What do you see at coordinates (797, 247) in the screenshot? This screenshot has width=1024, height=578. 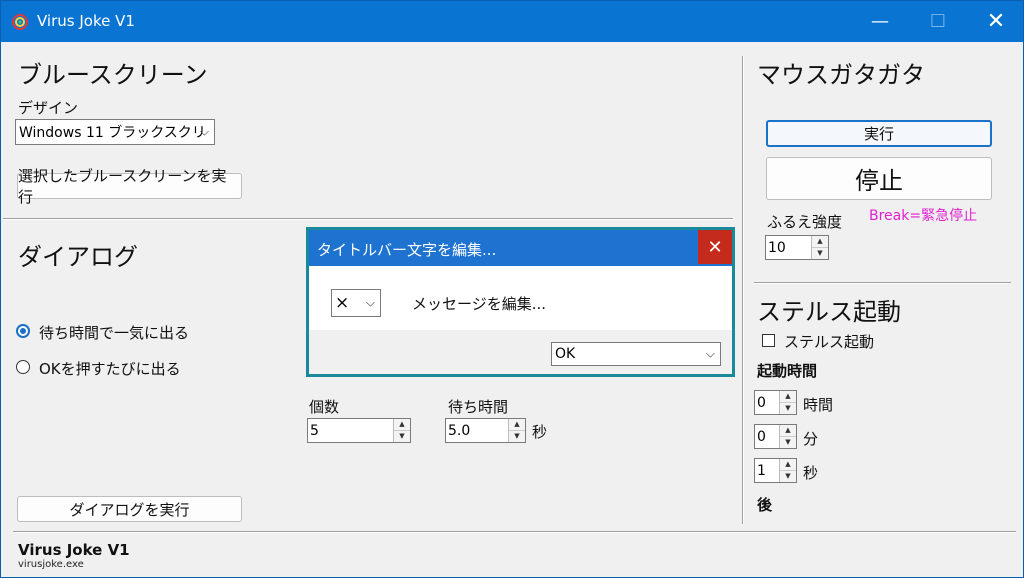 I see `strength-stepper: 10 ▲ ▼` at bounding box center [797, 247].